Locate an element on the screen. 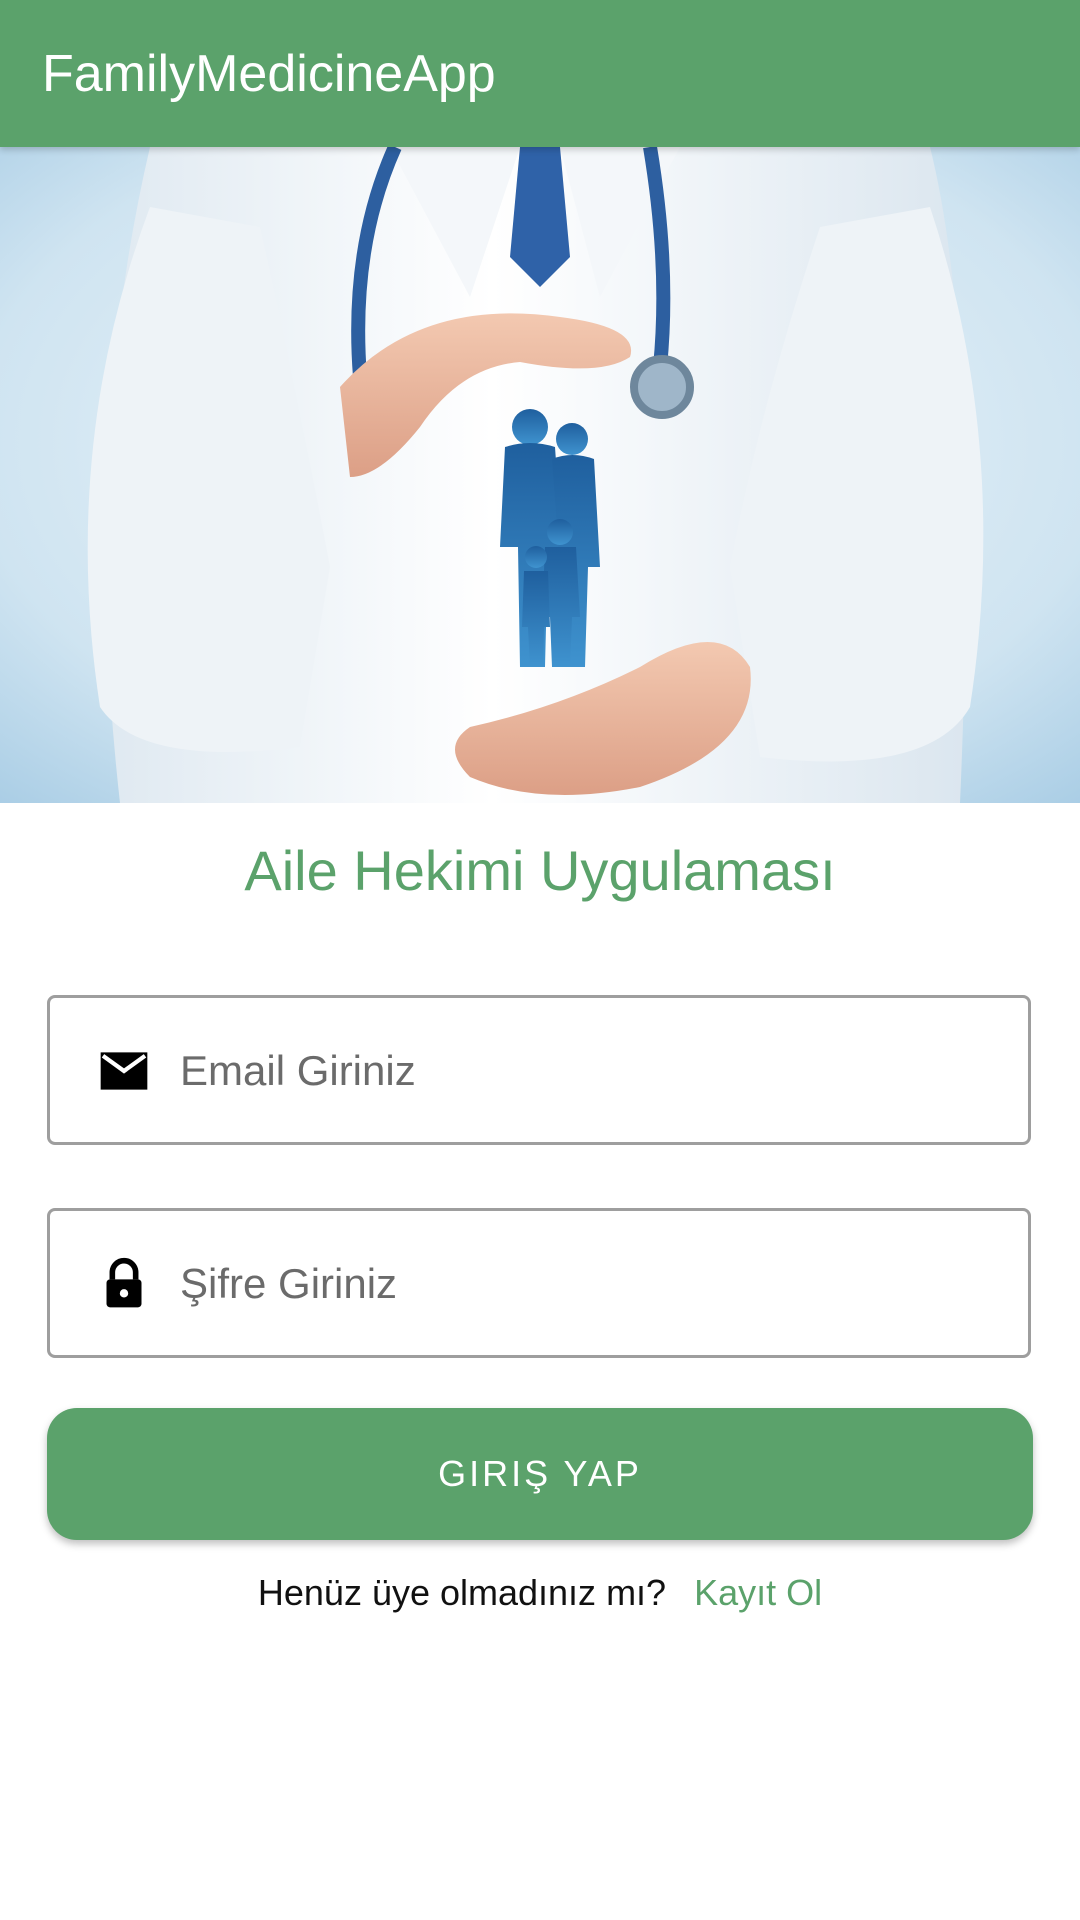  lock-icon is located at coordinates (124, 1282).